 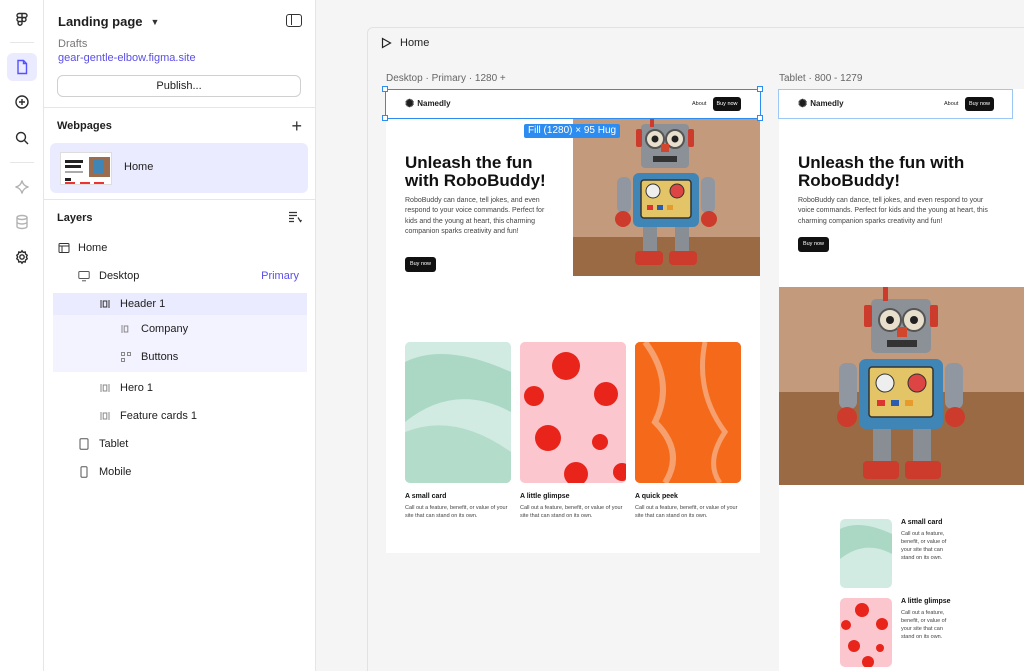 I want to click on layer-label: Header 1, so click(x=143, y=304).